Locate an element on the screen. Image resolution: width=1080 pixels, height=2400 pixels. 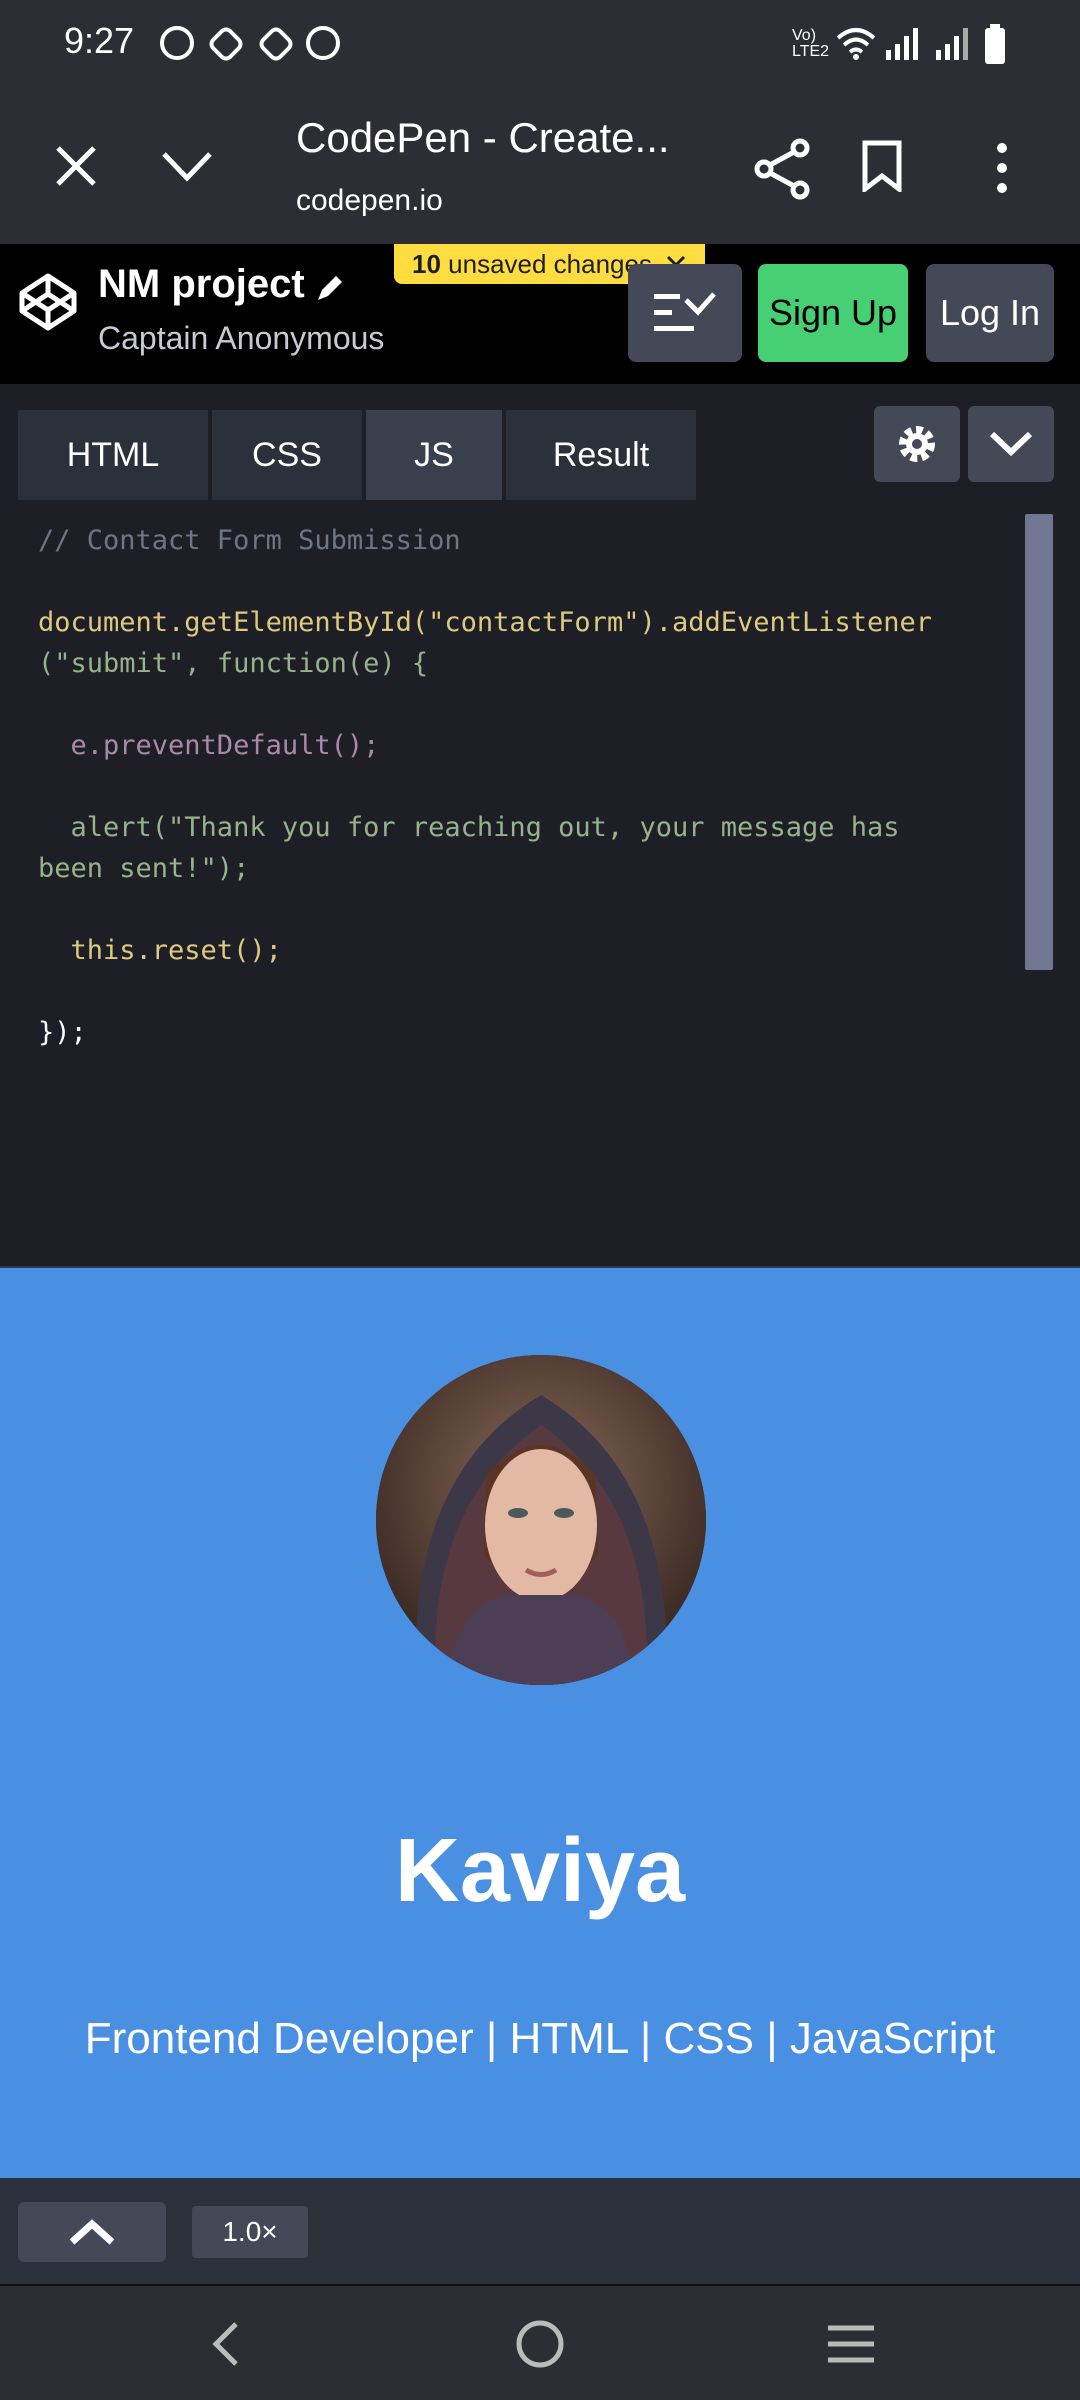
editor-tab-bar: HTML CSS JS Result is located at coordinates (540, 442).